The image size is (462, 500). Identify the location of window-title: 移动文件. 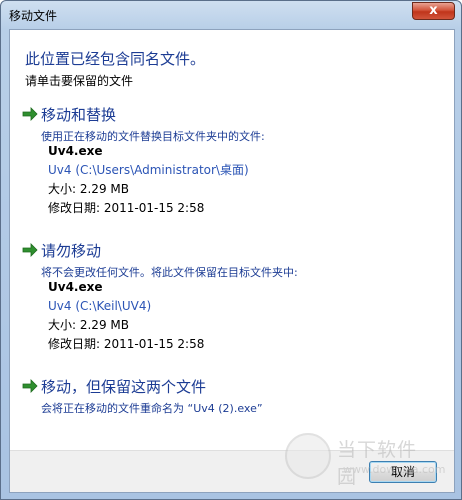
(33, 16).